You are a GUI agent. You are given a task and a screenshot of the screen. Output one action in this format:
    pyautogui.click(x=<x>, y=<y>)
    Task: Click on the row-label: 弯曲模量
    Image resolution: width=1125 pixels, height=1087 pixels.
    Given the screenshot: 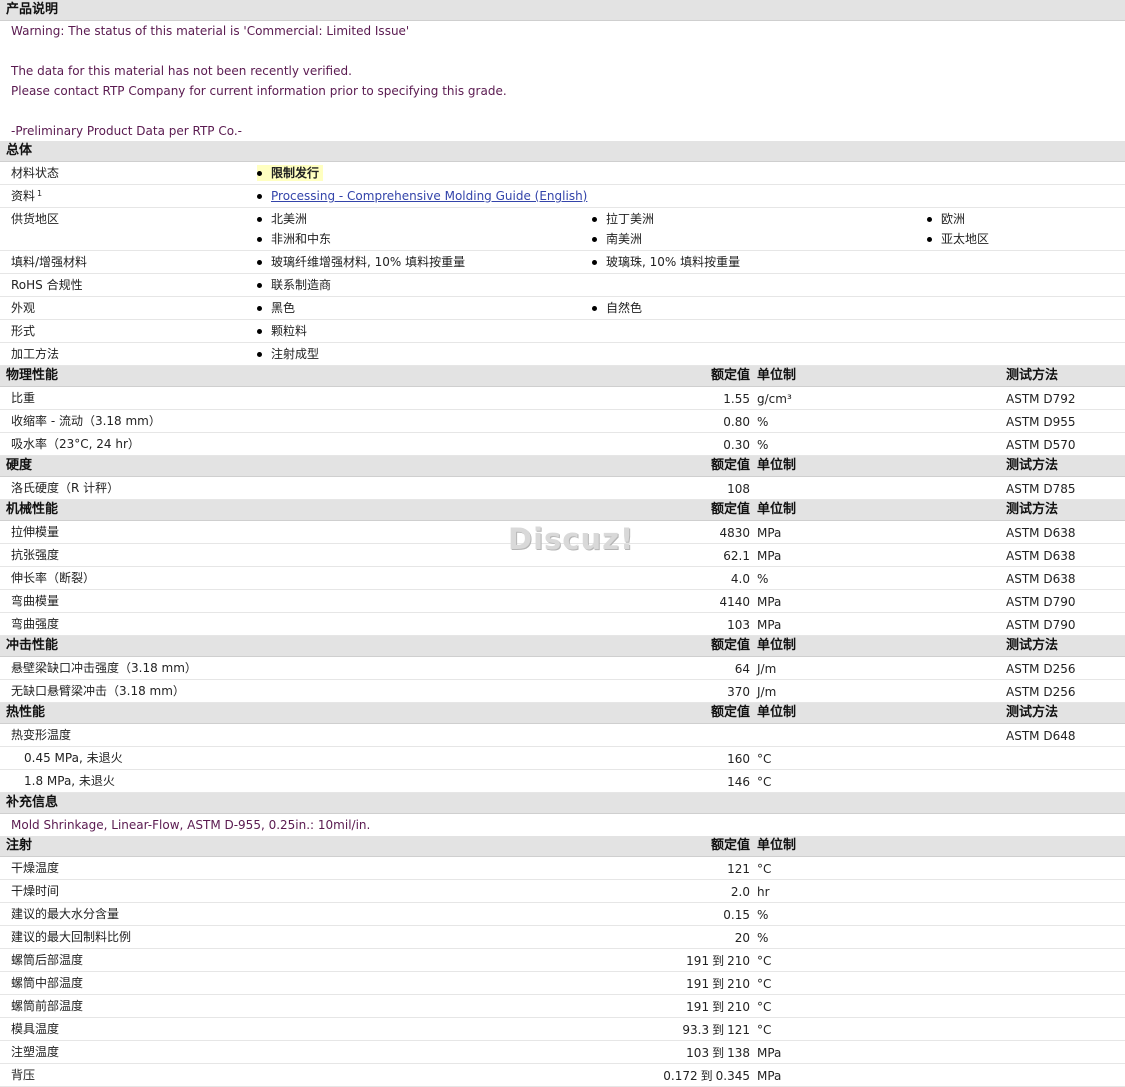 What is the action you would take?
    pyautogui.click(x=35, y=601)
    